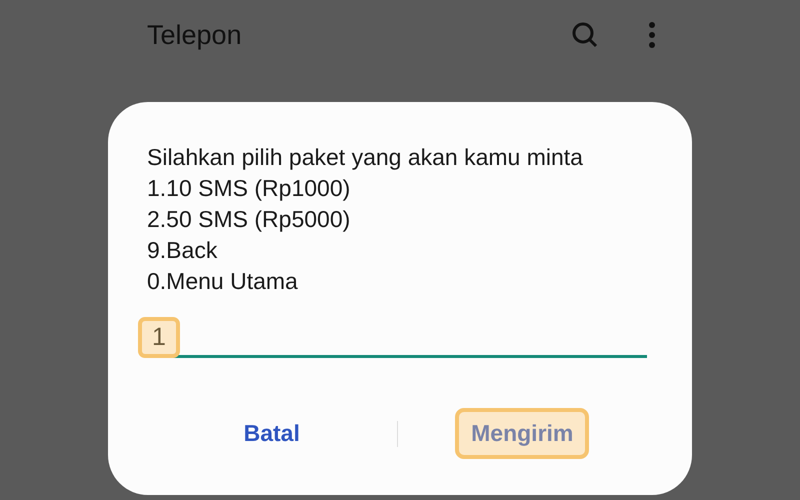  What do you see at coordinates (522, 433) in the screenshot?
I see `send-button: Mengirim` at bounding box center [522, 433].